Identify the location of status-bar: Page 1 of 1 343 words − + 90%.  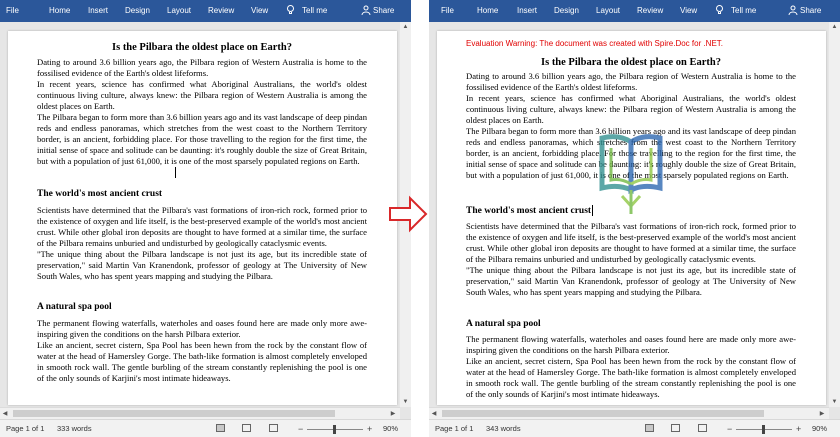
(634, 428).